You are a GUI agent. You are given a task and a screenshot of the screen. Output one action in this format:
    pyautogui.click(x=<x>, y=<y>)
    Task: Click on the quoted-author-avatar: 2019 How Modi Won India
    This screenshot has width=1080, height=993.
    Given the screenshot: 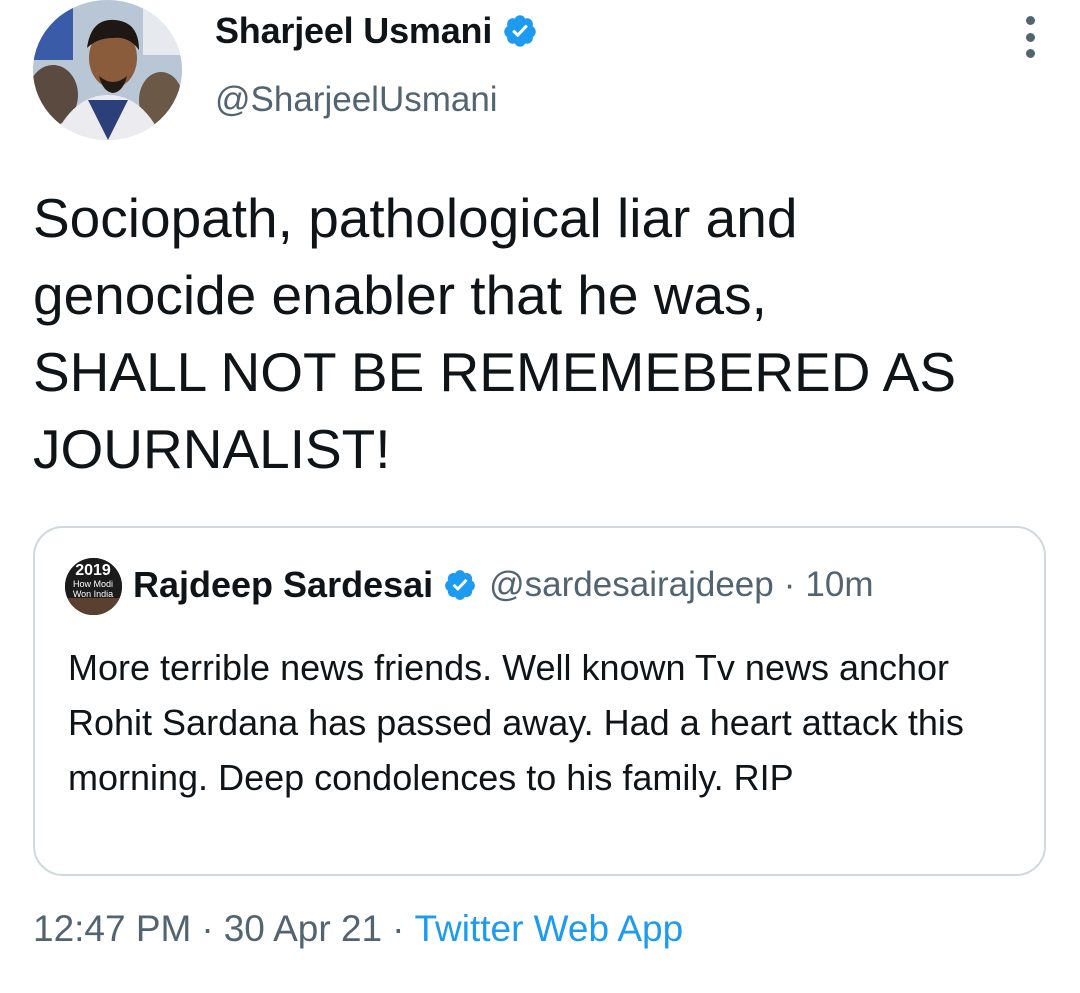 What is the action you would take?
    pyautogui.click(x=93, y=586)
    